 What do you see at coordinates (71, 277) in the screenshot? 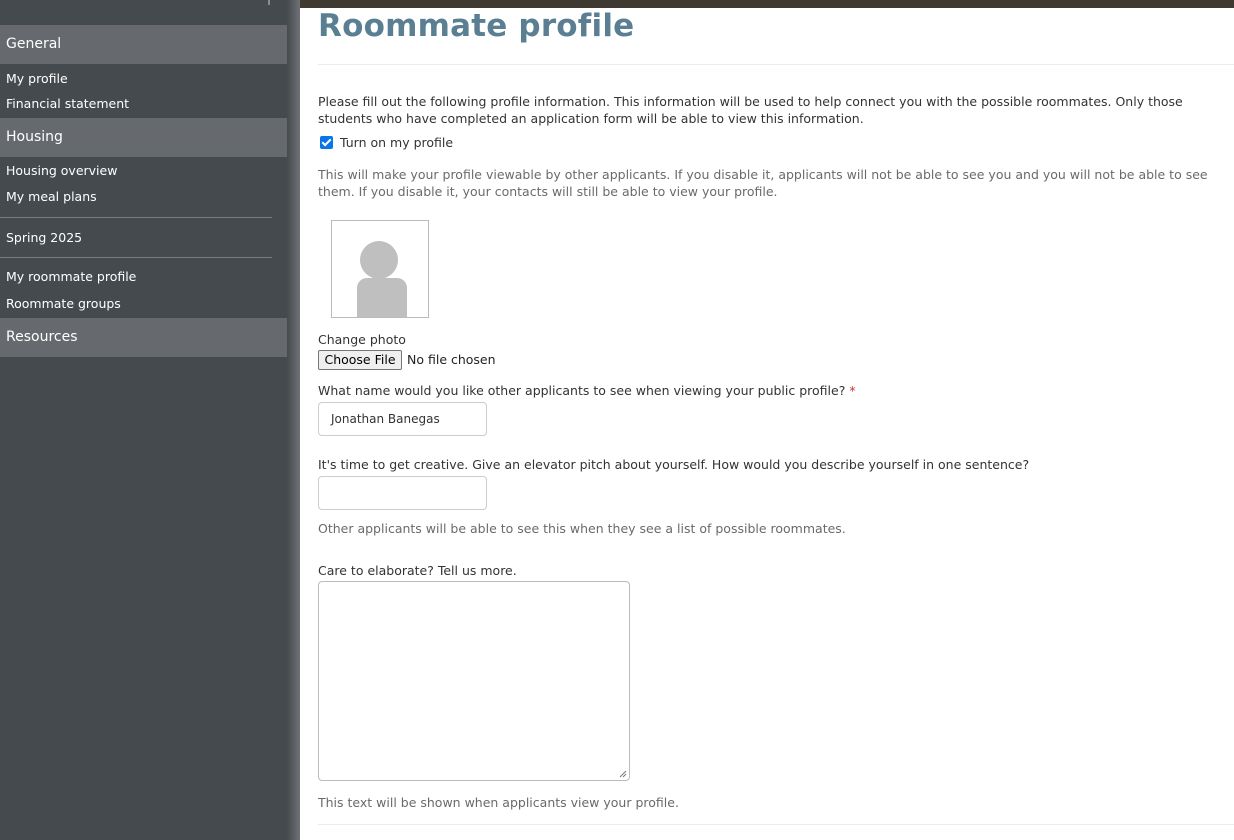
I see `sidebar-item-my-roommate-profile: My roommate profile` at bounding box center [71, 277].